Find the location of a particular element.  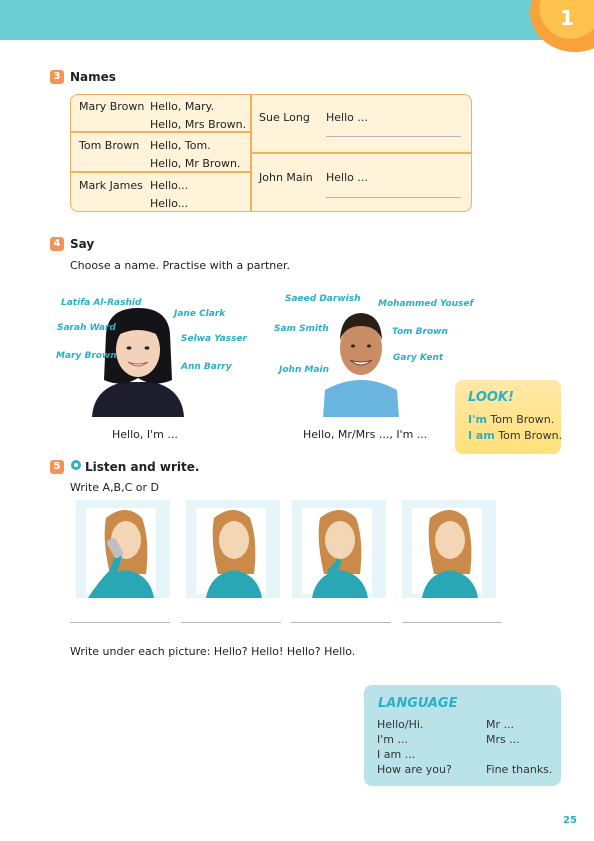

top-banner is located at coordinates (297, 20).